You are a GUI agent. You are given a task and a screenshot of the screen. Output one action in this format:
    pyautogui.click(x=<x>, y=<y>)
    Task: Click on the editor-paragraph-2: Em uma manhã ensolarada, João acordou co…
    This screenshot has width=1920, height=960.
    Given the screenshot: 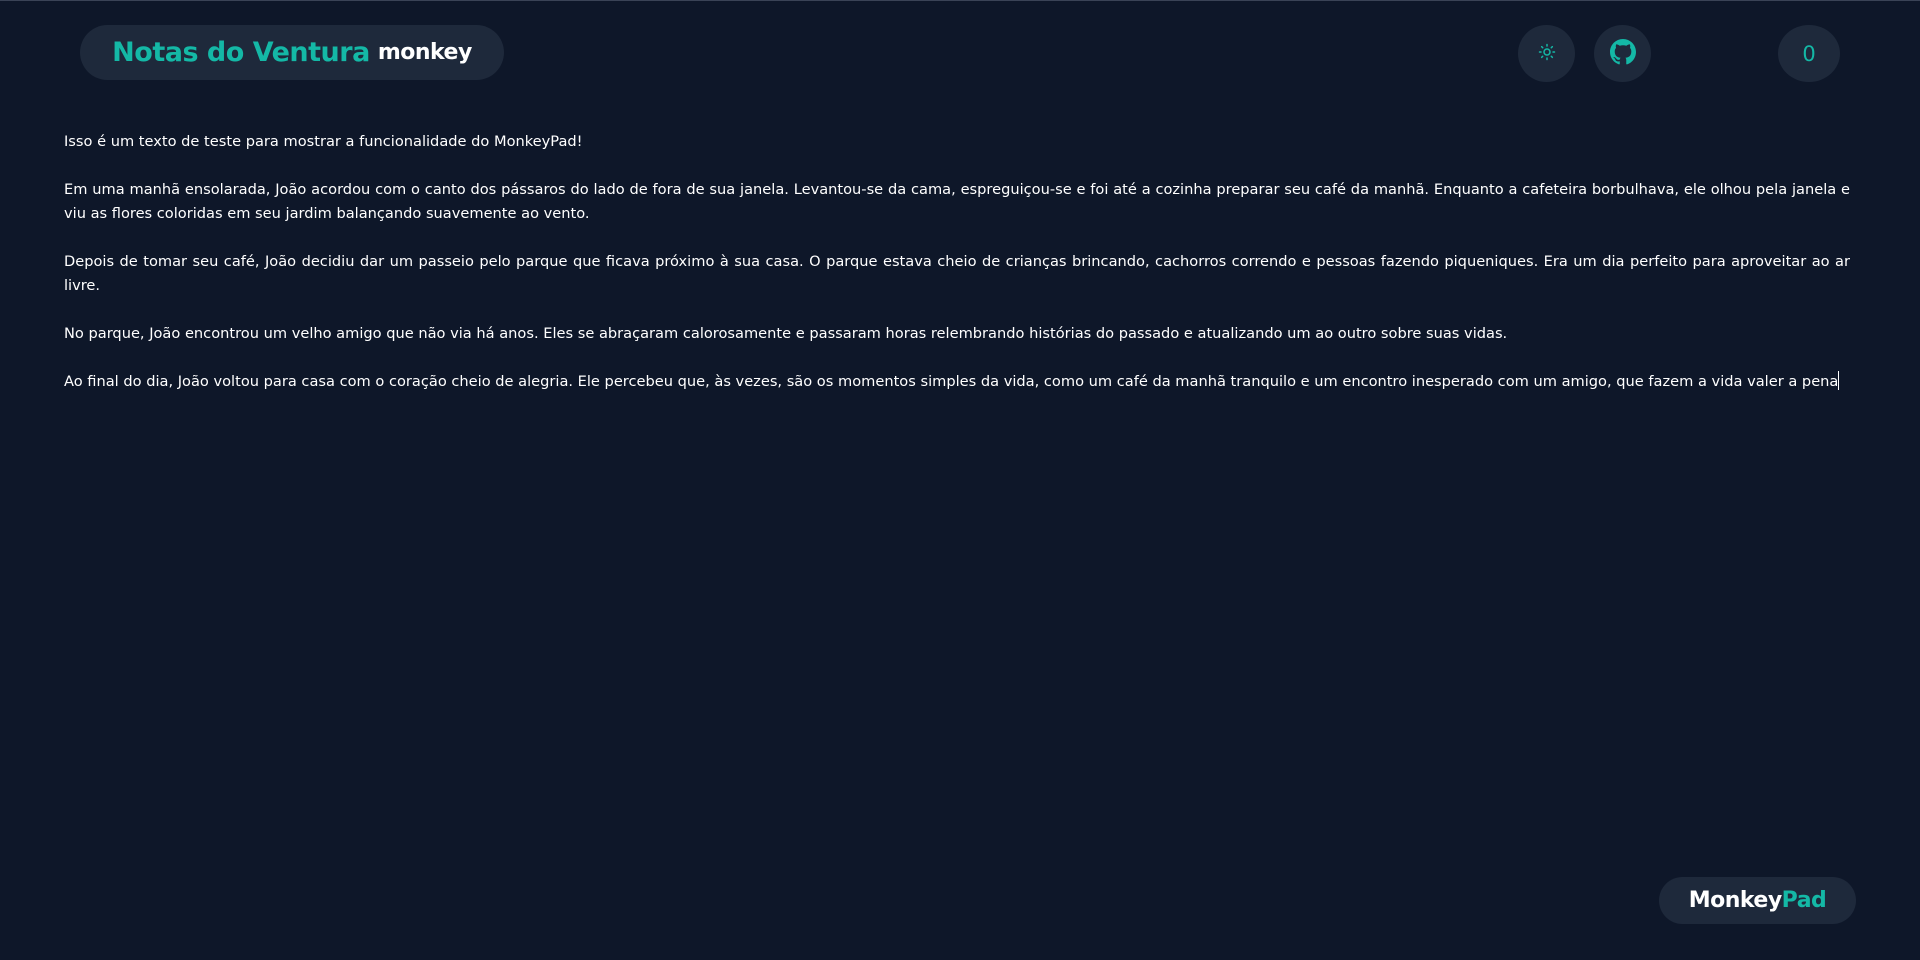 What is the action you would take?
    pyautogui.click(x=957, y=201)
    